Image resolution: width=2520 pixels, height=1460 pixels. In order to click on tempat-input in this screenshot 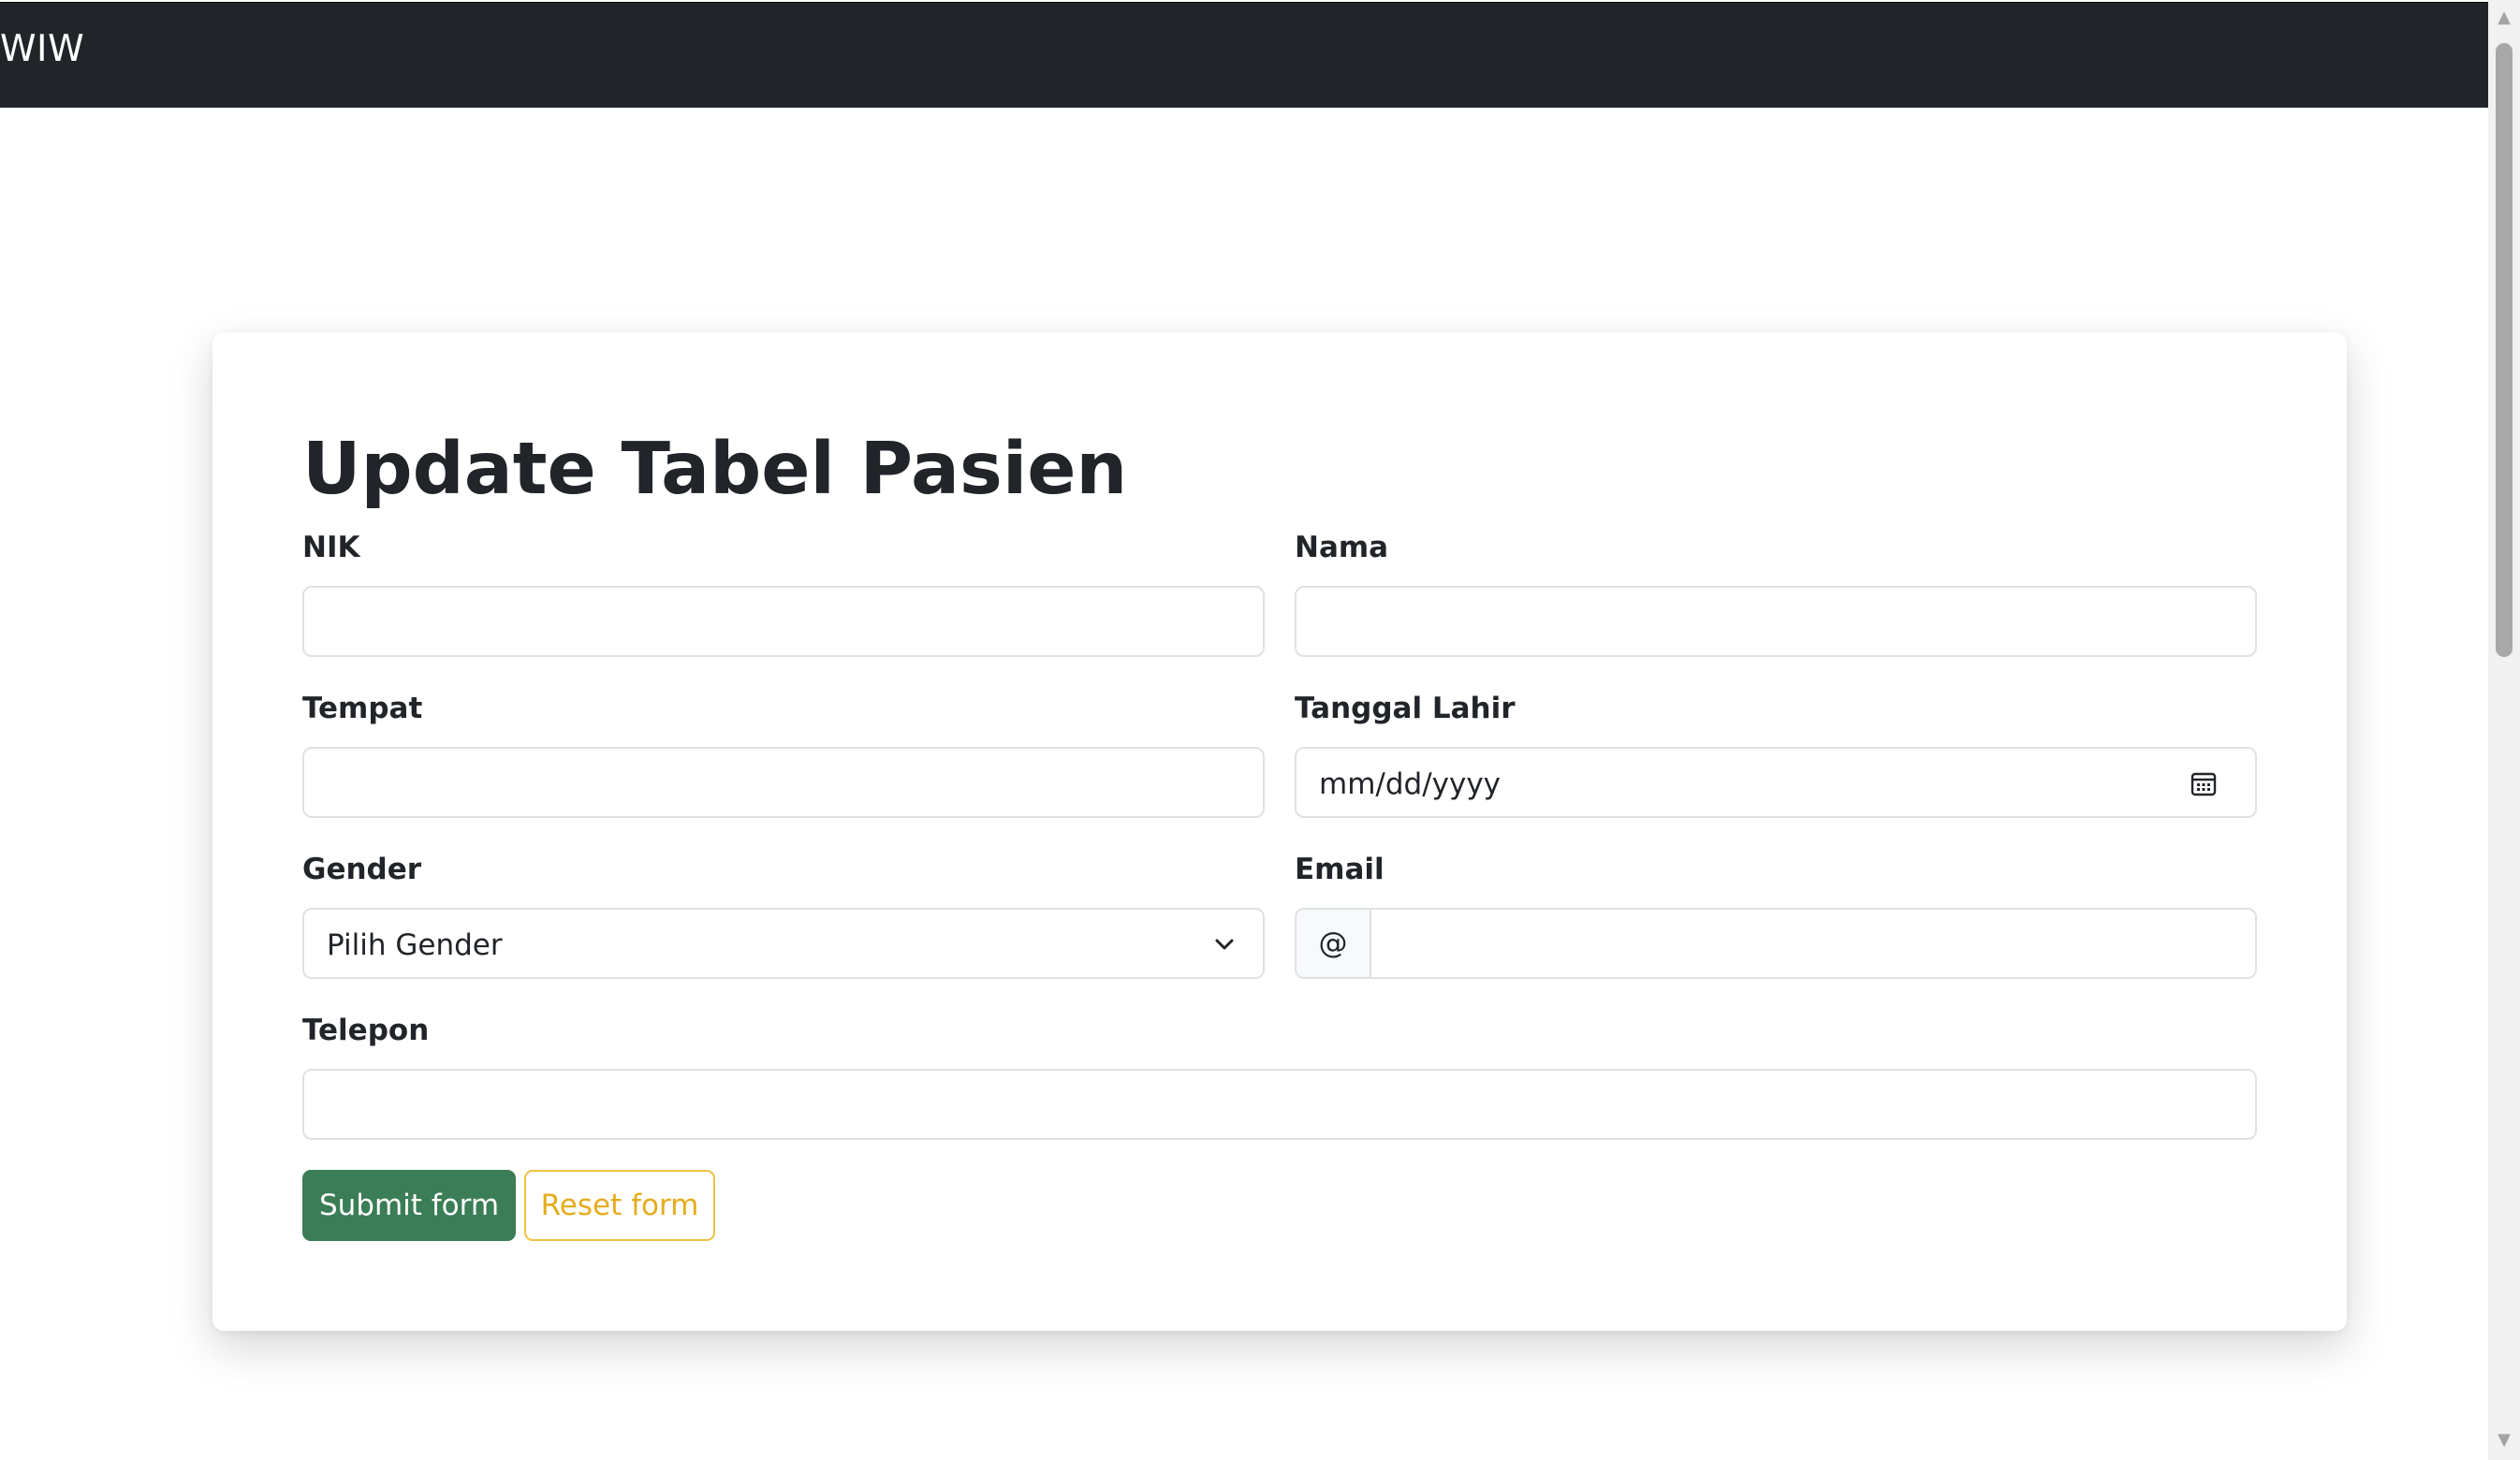, I will do `click(783, 783)`.